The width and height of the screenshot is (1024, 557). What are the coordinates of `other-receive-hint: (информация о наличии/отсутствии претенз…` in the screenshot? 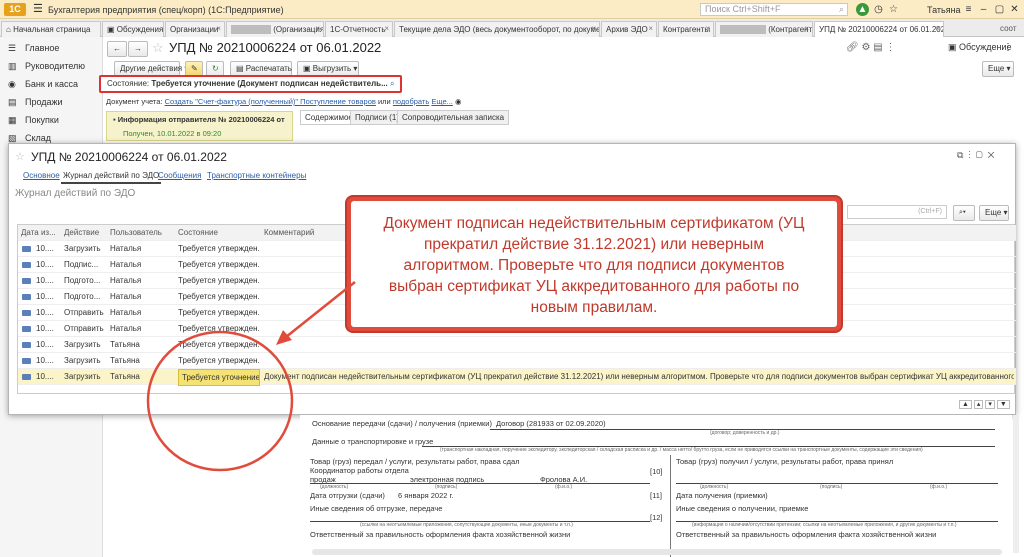 It's located at (824, 525).